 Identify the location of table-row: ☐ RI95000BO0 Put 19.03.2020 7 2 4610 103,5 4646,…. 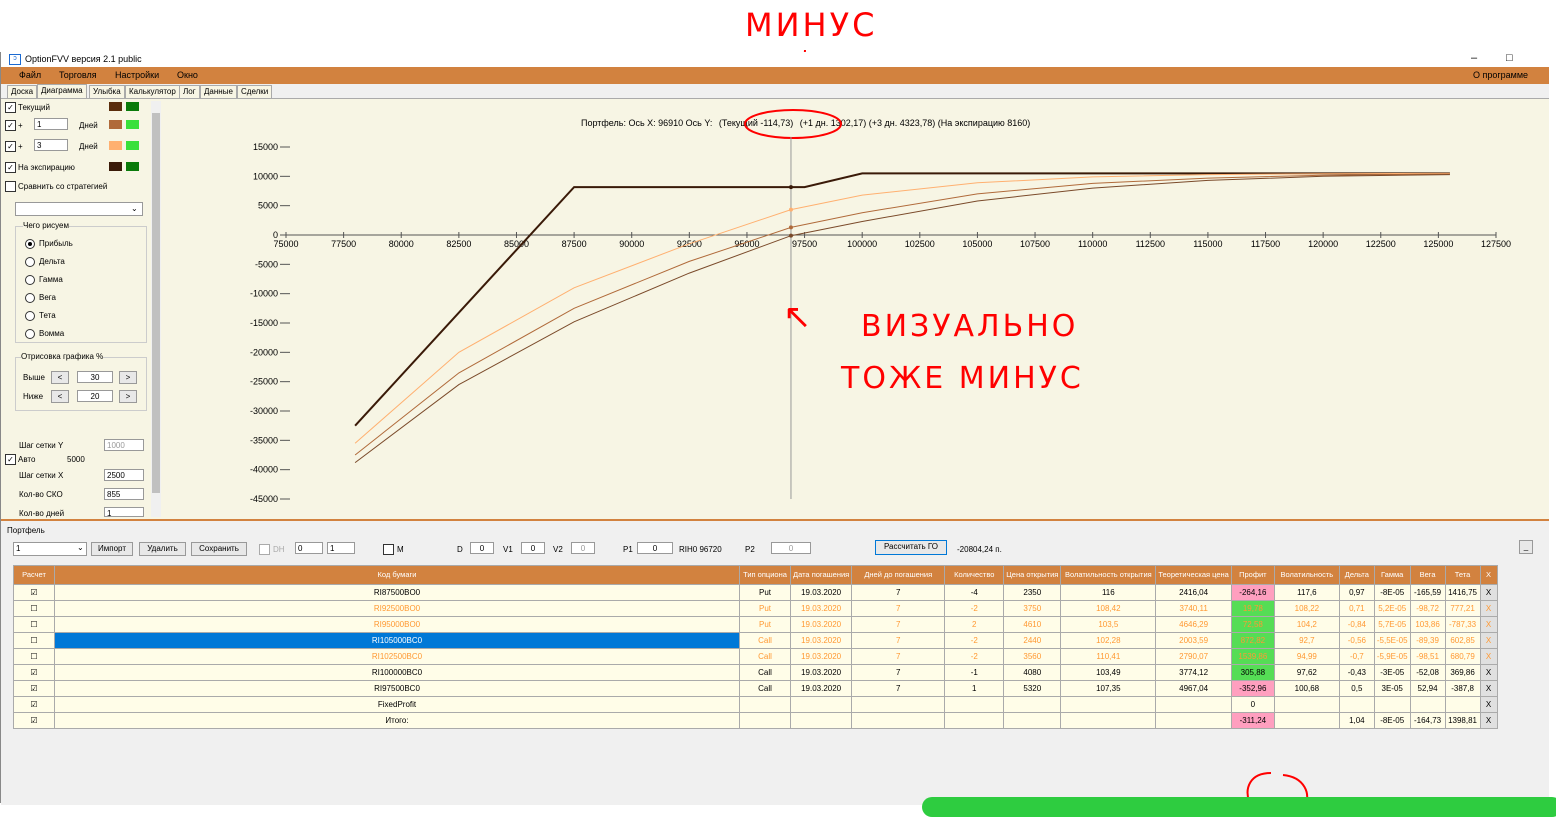
(755, 624).